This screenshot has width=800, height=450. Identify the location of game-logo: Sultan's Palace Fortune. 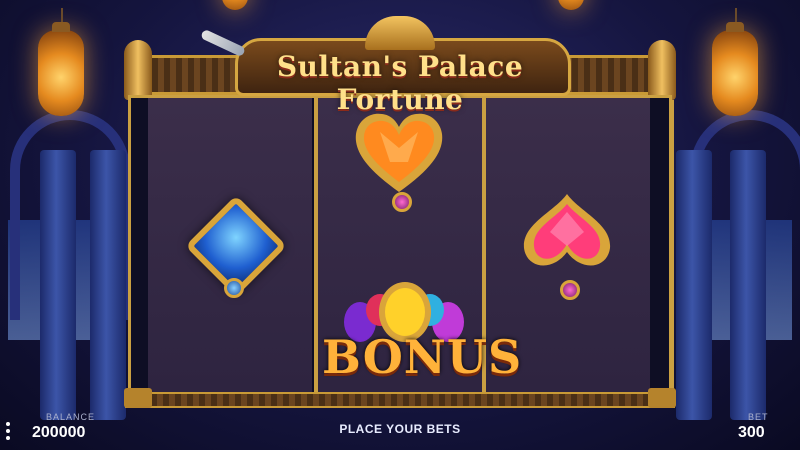
(400, 63).